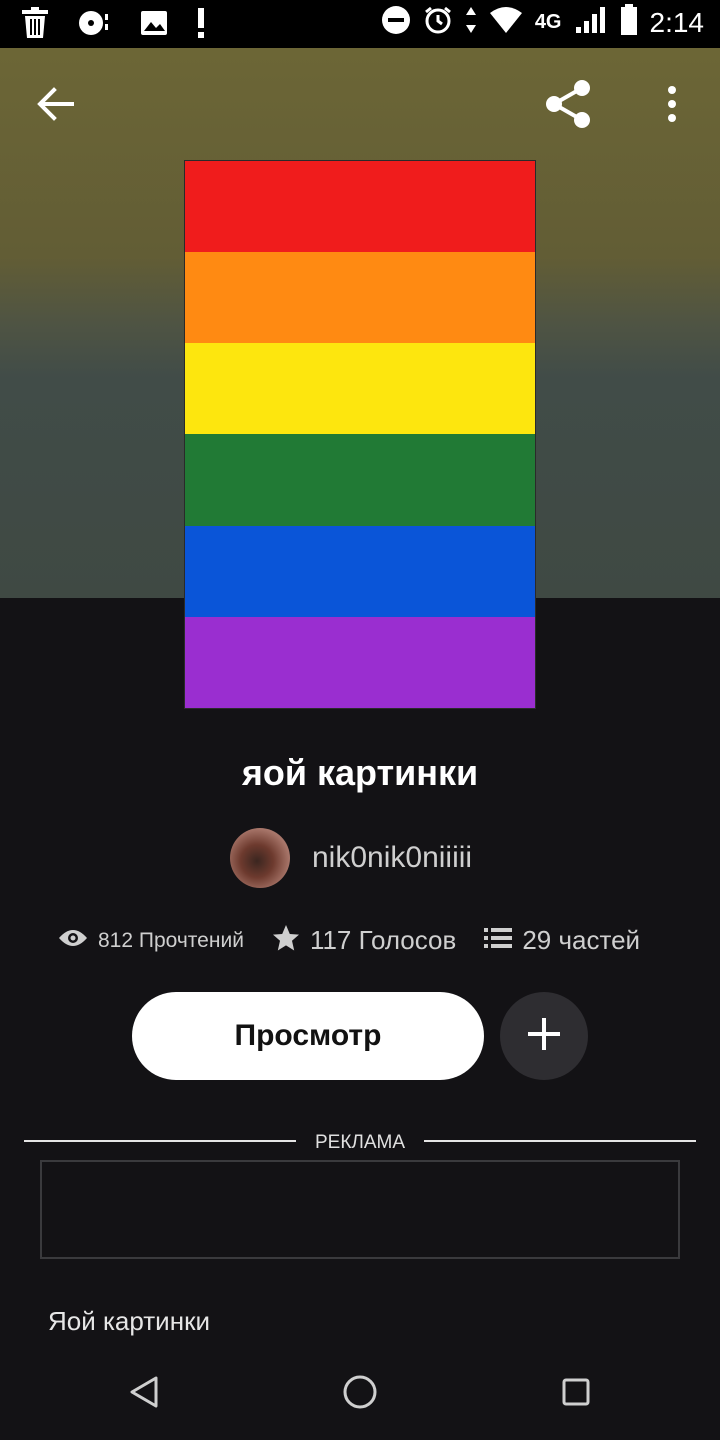 This screenshot has width=720, height=1440. What do you see at coordinates (581, 940) in the screenshot?
I see `parts-count: 29 частей` at bounding box center [581, 940].